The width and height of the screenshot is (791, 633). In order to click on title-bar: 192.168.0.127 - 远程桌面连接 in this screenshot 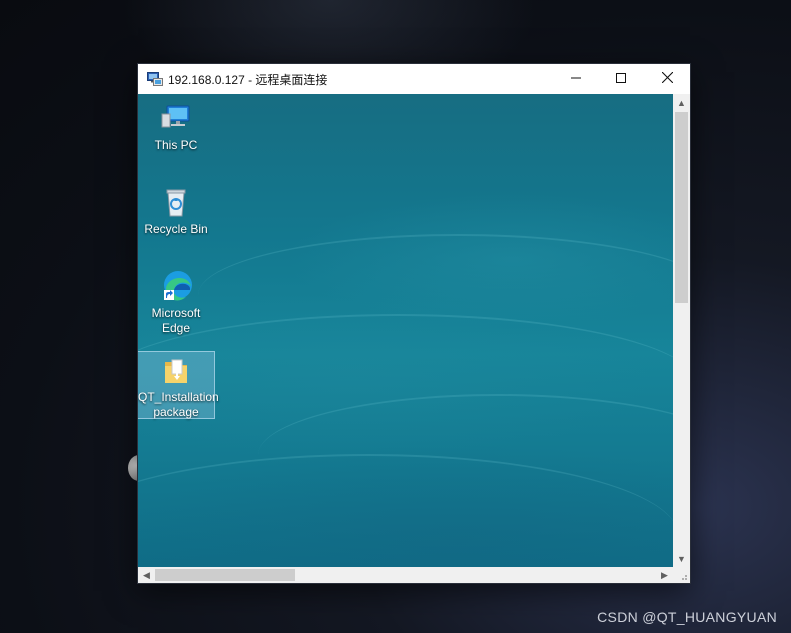, I will do `click(414, 79)`.